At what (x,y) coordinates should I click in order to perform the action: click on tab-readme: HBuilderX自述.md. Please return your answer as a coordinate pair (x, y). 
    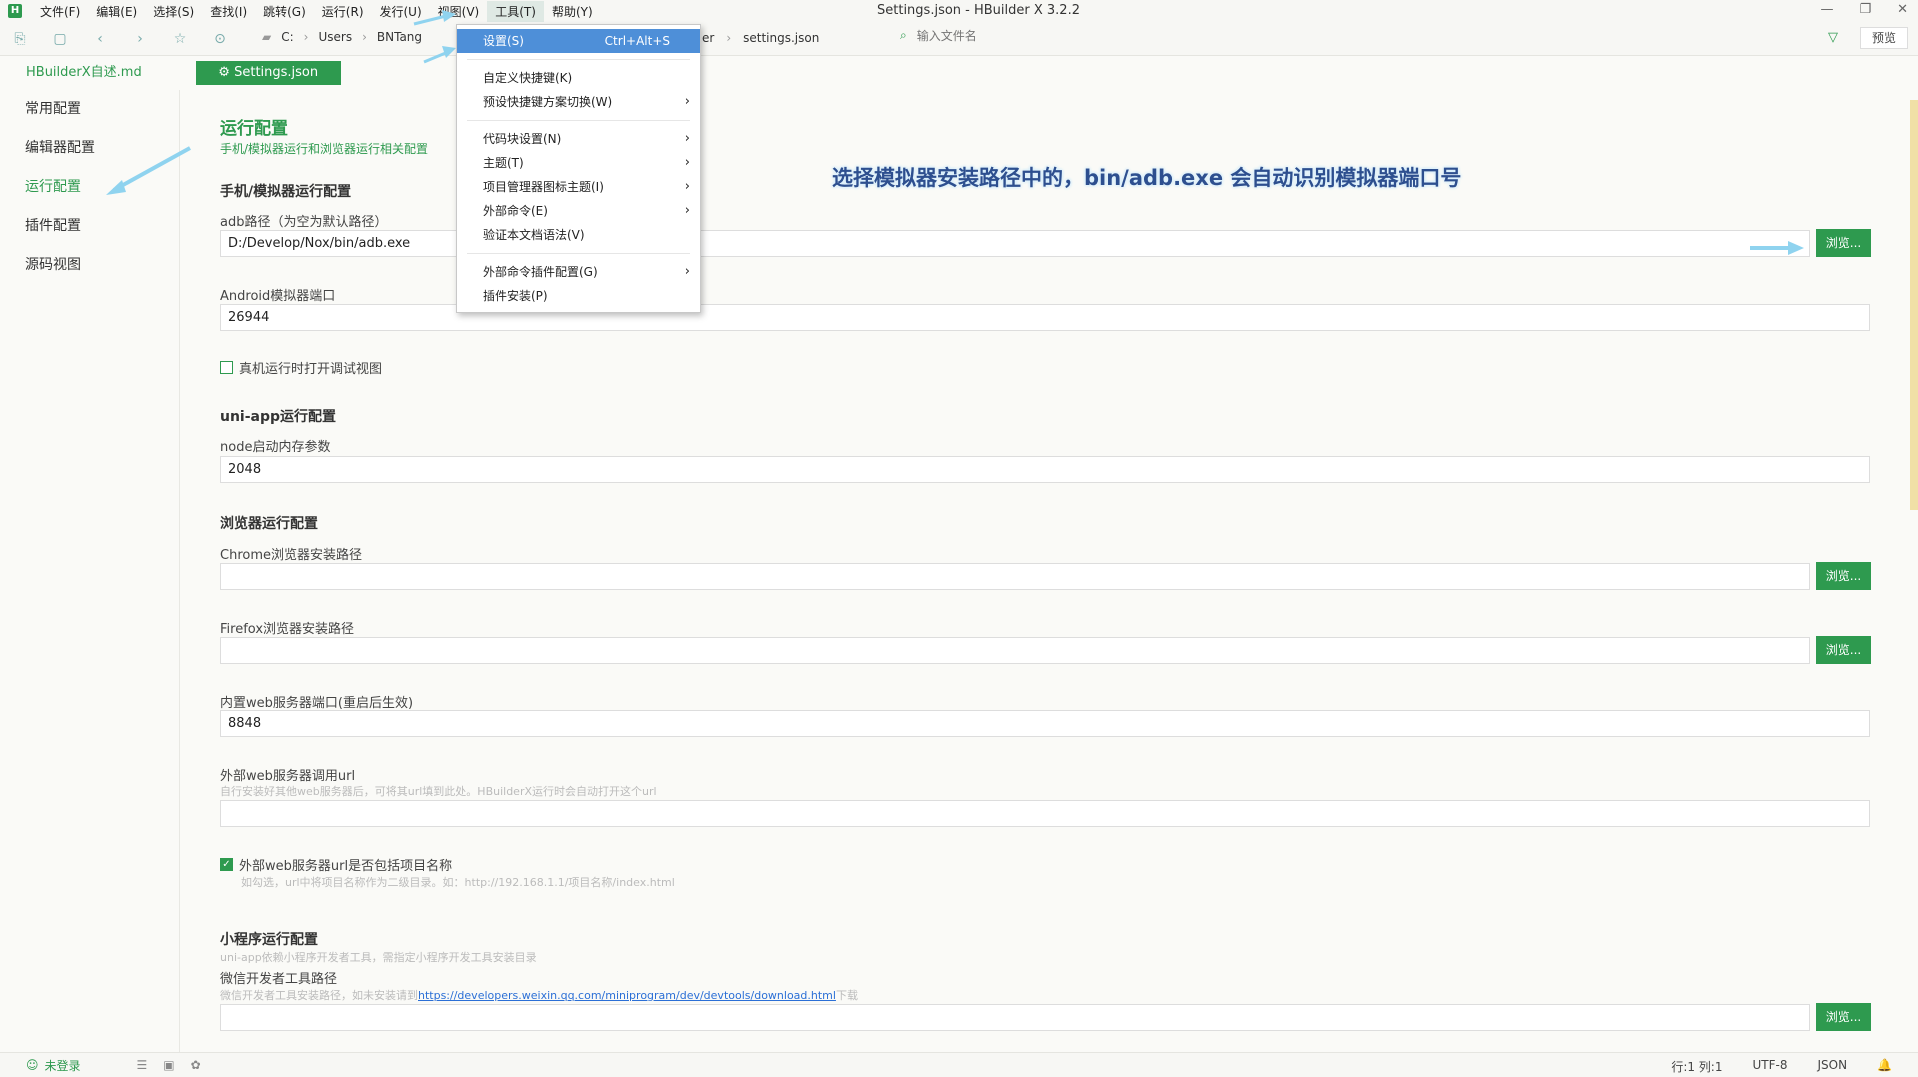
    Looking at the image, I should click on (84, 73).